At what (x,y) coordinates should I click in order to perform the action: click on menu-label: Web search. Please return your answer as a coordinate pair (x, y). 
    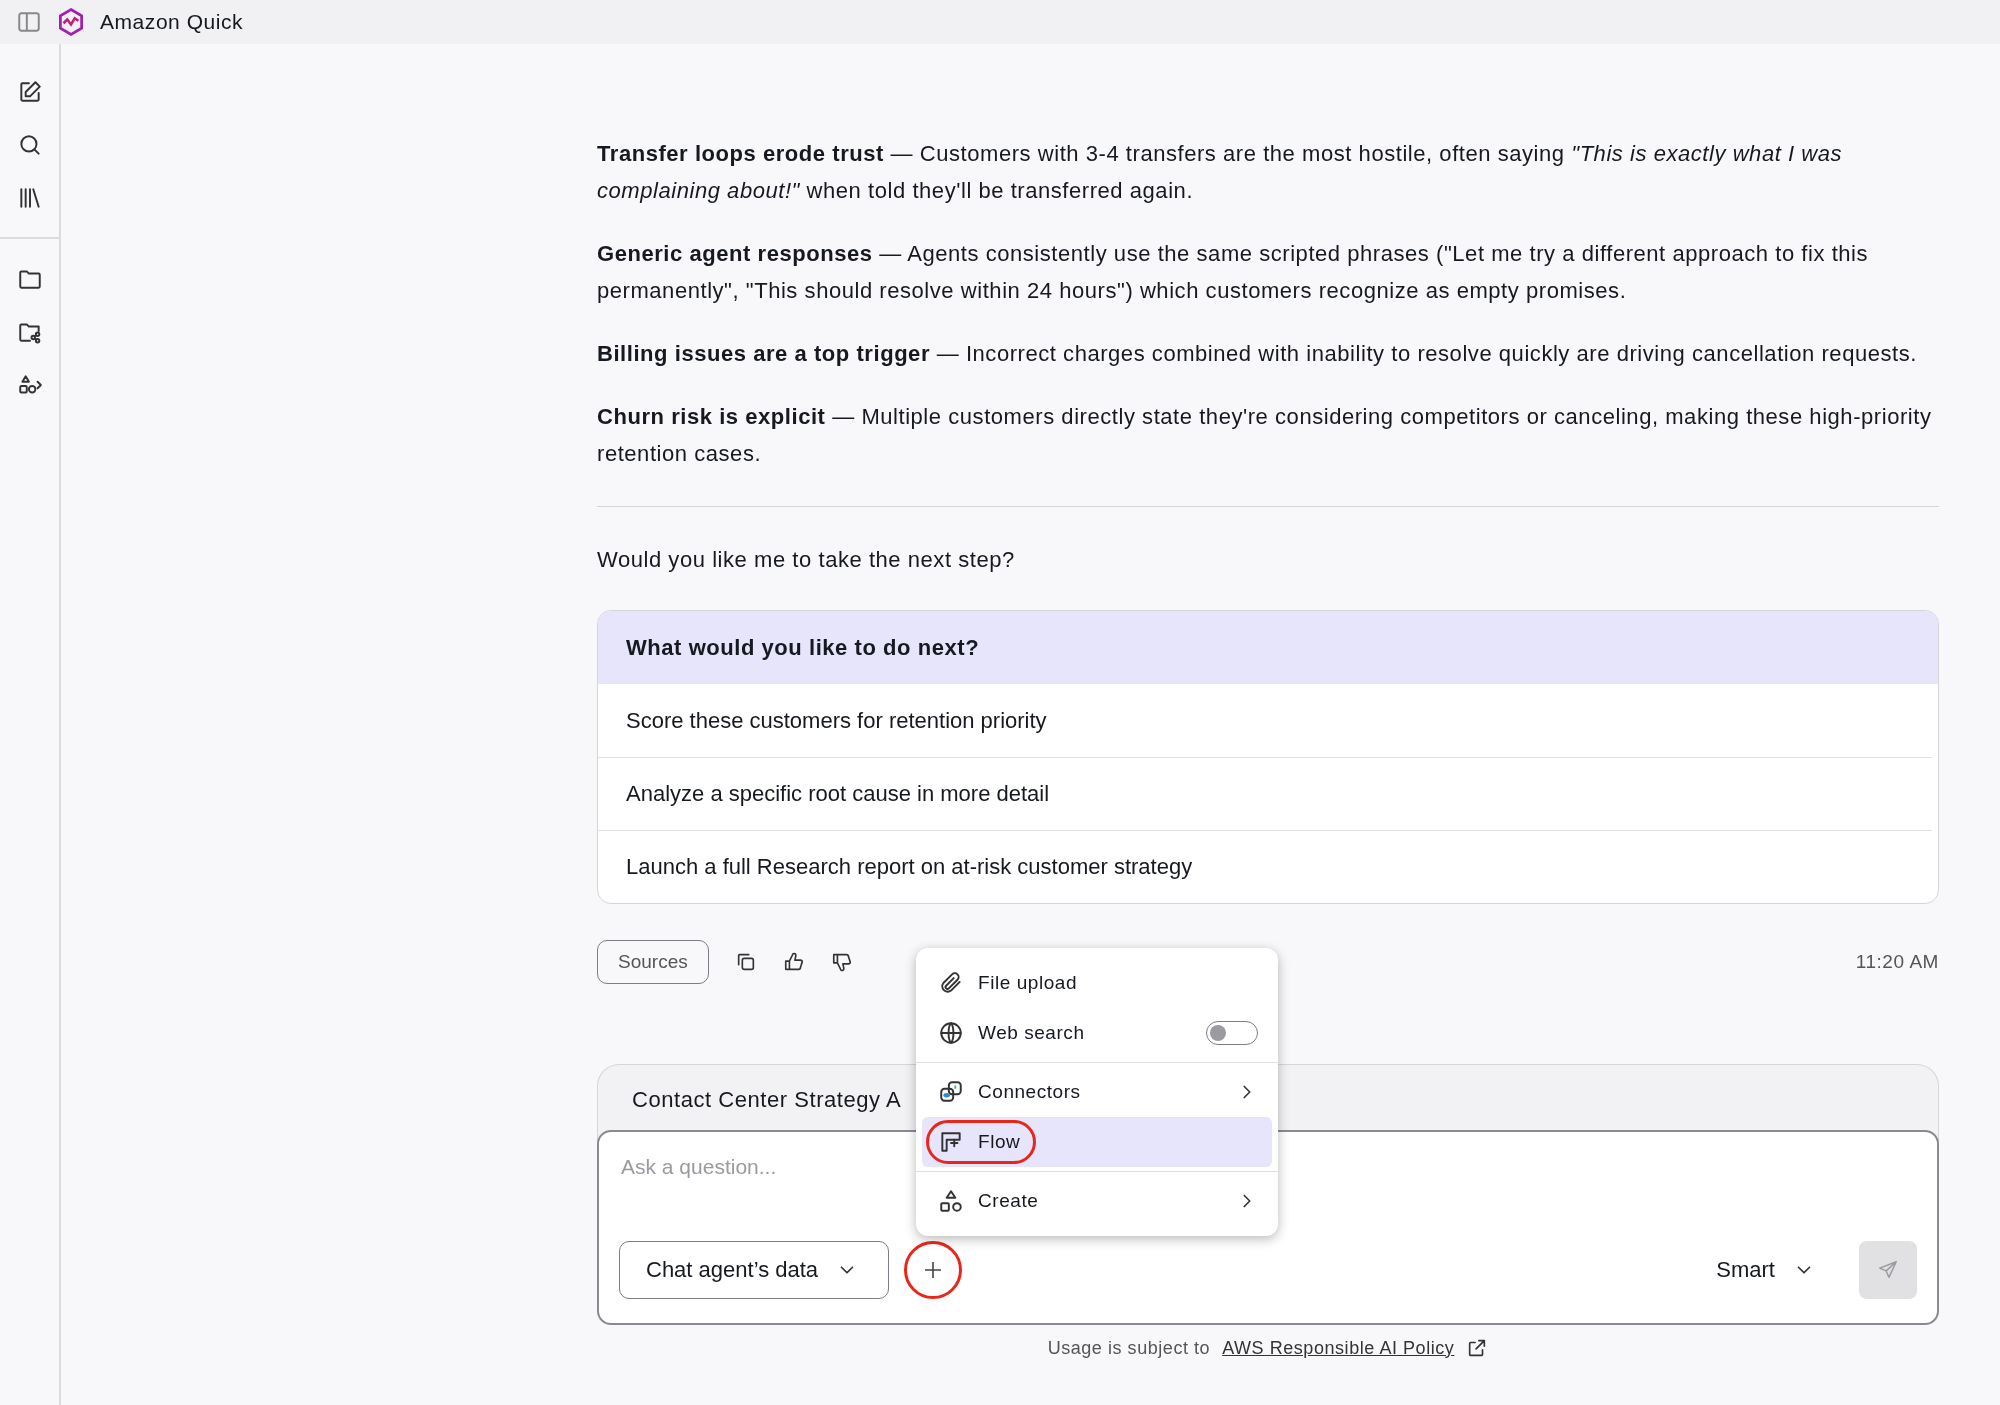
    Looking at the image, I should click on (1031, 1033).